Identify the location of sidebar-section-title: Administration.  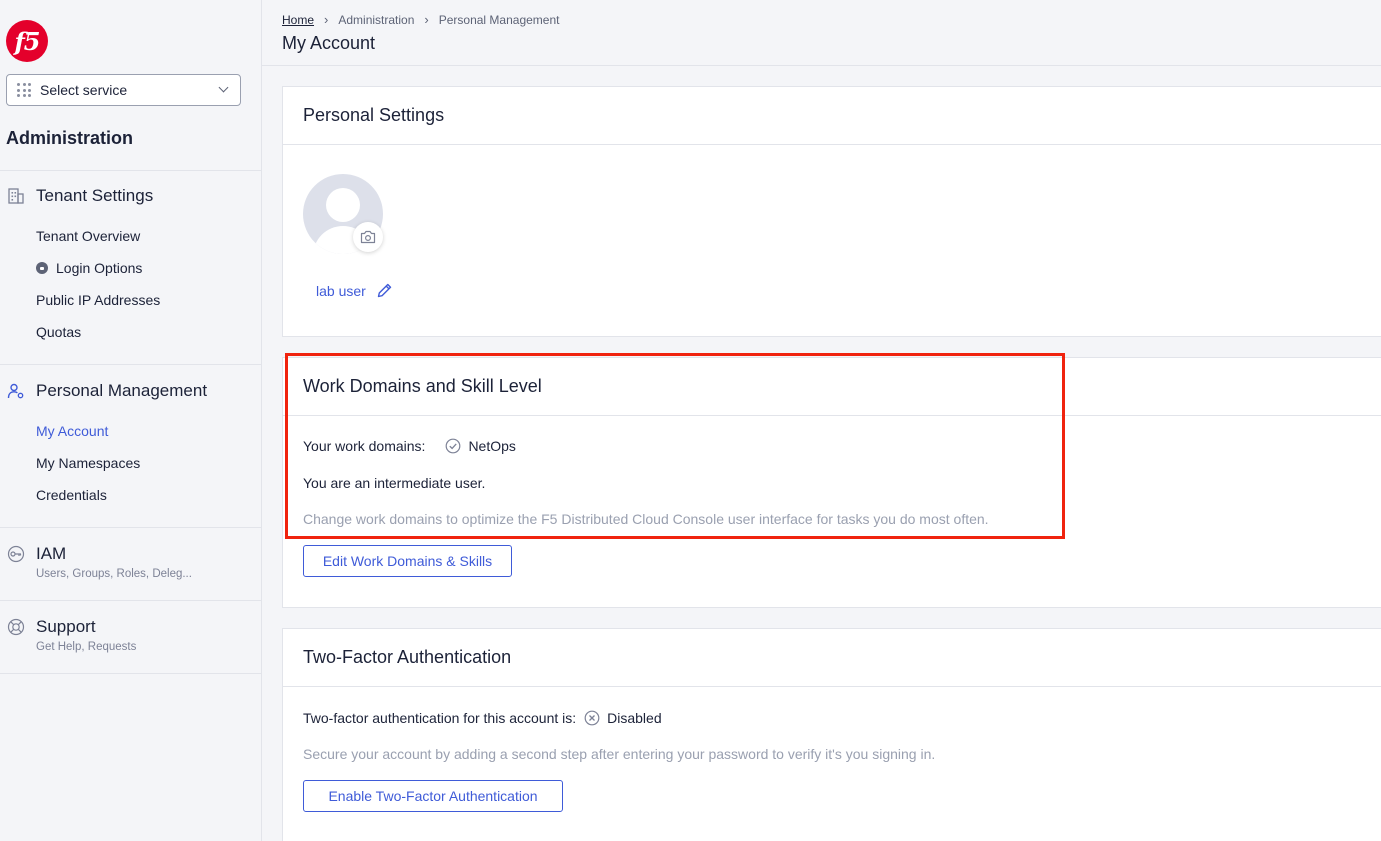
(70, 138).